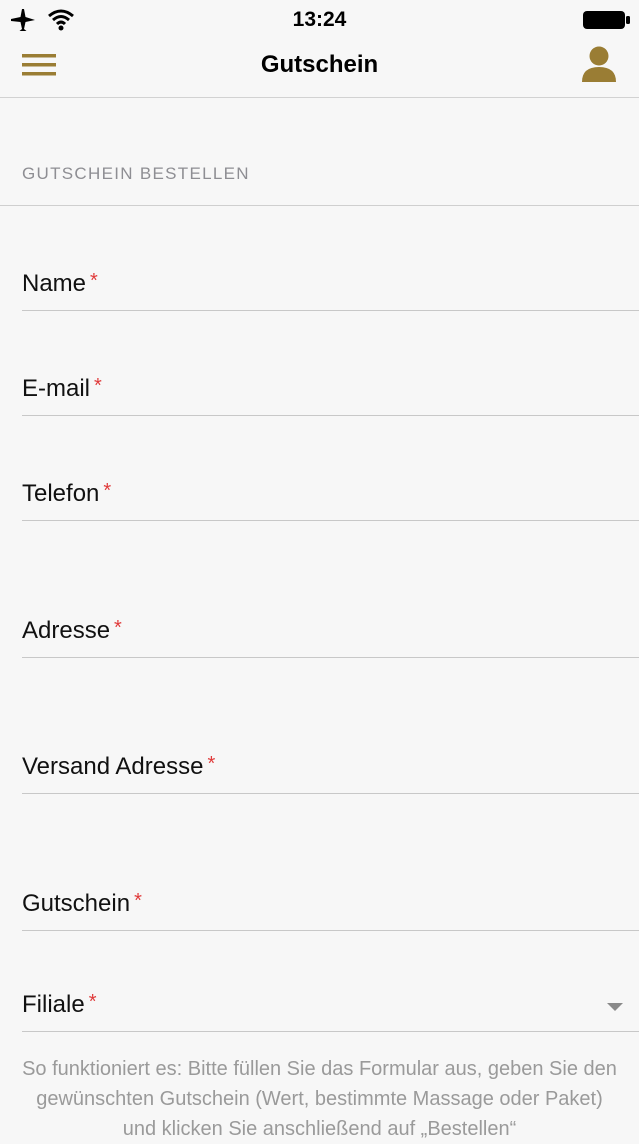 The image size is (639, 1144). Describe the element at coordinates (607, 22) in the screenshot. I see `battery-icon` at that location.